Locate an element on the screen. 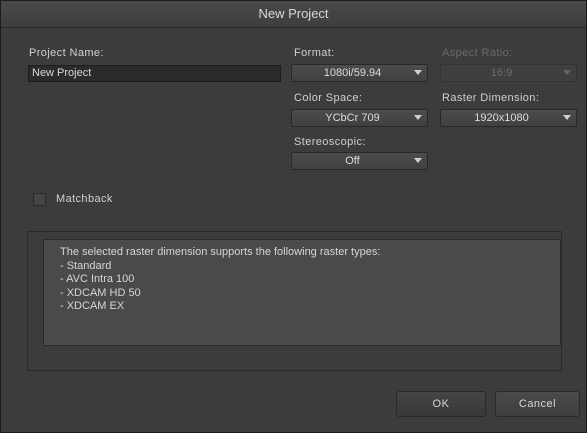 The image size is (587, 433). raster-dimension-value: 1920x1080 is located at coordinates (501, 118).